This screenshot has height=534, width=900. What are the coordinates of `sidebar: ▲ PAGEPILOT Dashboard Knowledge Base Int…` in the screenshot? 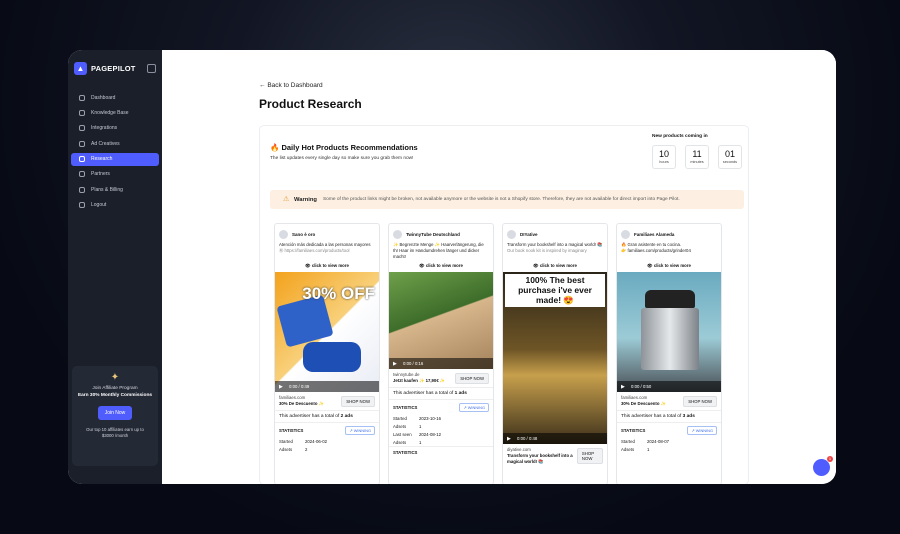 It's located at (115, 267).